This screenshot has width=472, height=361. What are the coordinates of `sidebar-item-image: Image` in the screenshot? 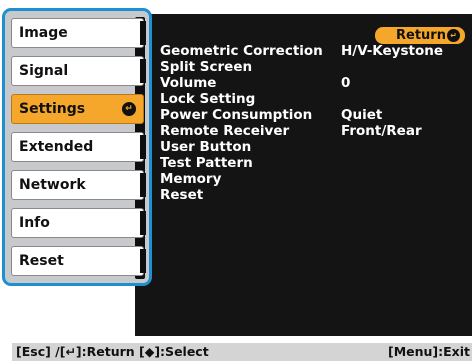 It's located at (78, 33).